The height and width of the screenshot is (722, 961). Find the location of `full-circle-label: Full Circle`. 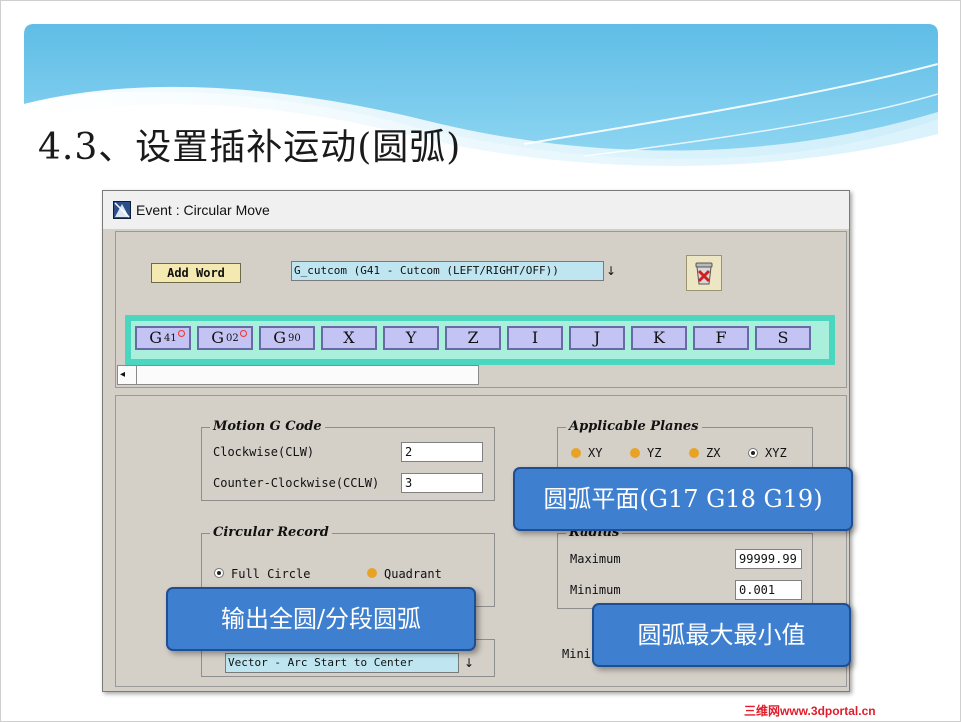

full-circle-label: Full Circle is located at coordinates (271, 574).